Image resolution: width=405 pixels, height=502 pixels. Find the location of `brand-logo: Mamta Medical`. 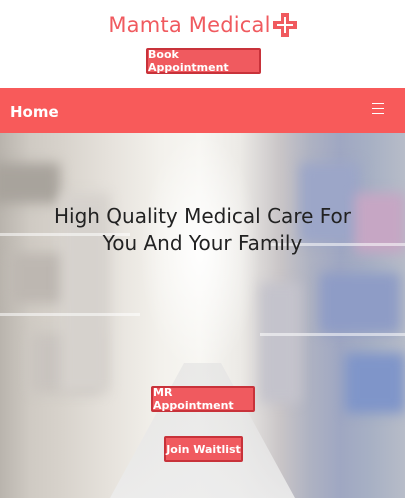

brand-logo: Mamta Medical is located at coordinates (202, 25).